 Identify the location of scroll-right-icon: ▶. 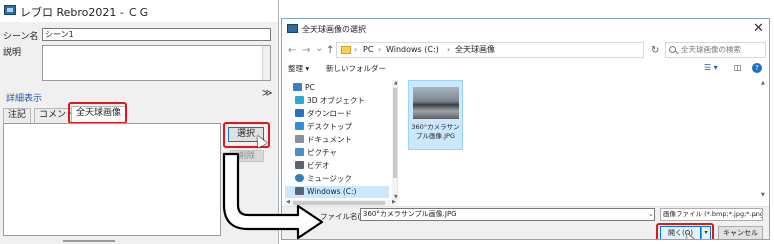
(394, 202).